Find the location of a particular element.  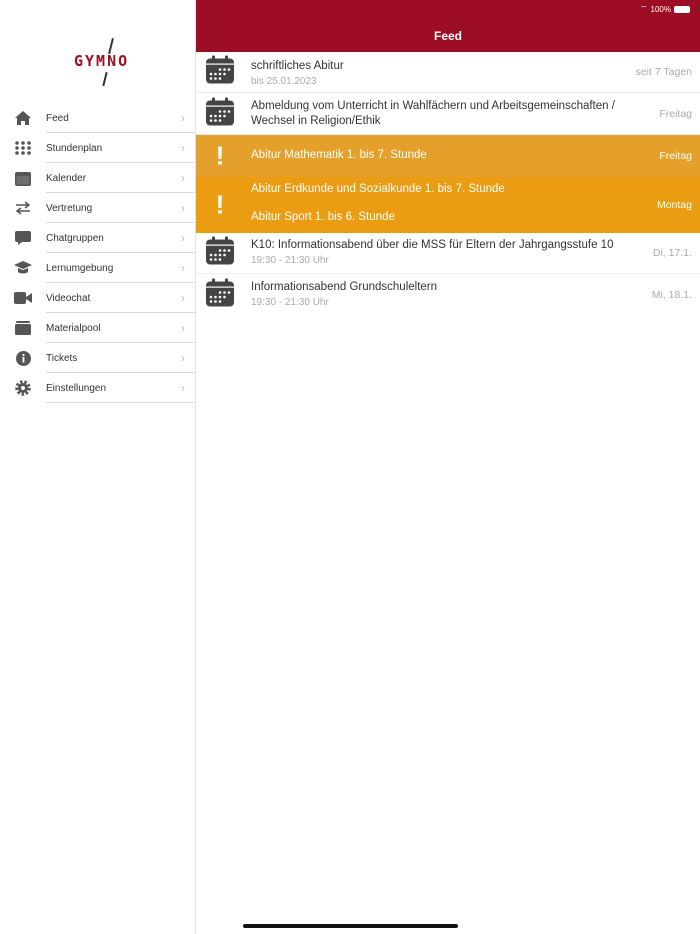

sidebar-item-label: Kalender is located at coordinates (66, 178).